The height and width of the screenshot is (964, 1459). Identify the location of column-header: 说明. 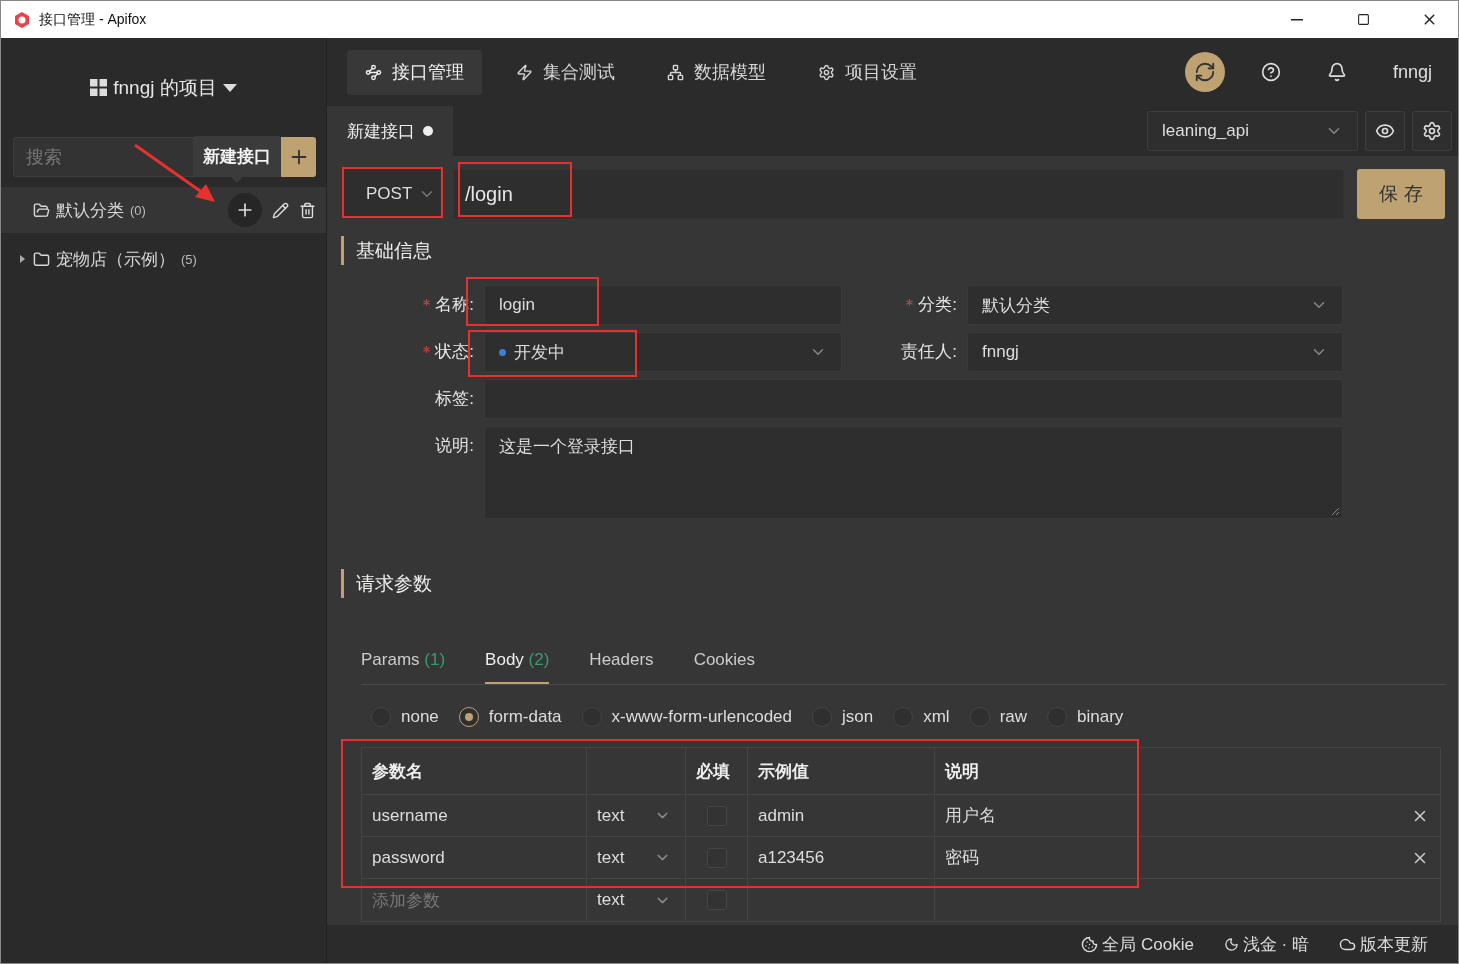
(961, 771).